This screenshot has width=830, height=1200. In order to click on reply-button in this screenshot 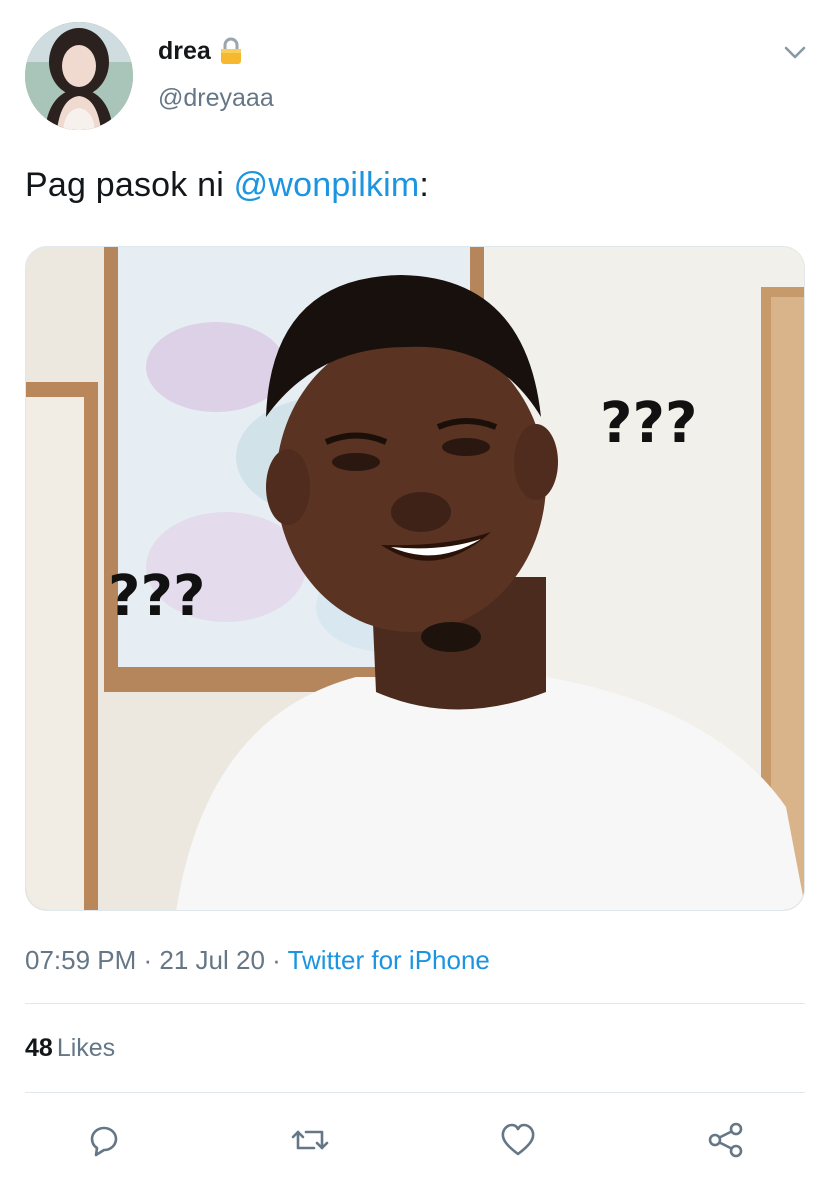, I will do `click(104, 1140)`.